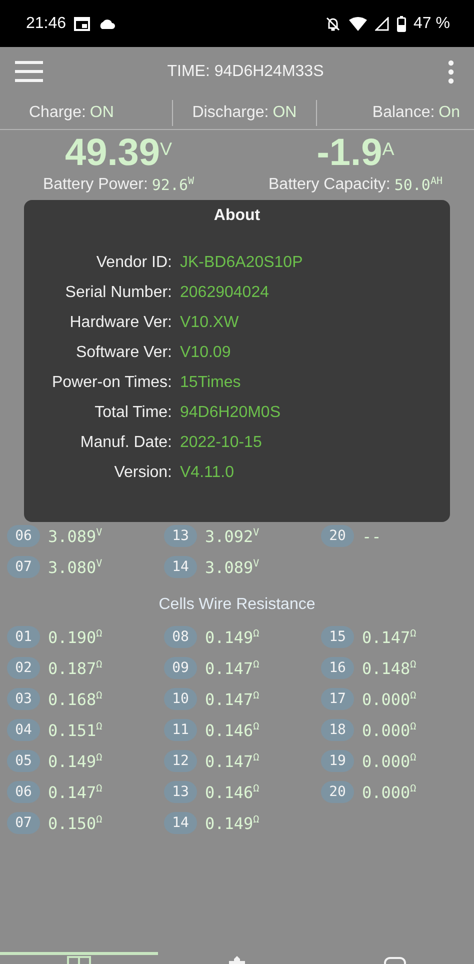 This screenshot has width=474, height=964. I want to click on calendar-icon, so click(82, 23).